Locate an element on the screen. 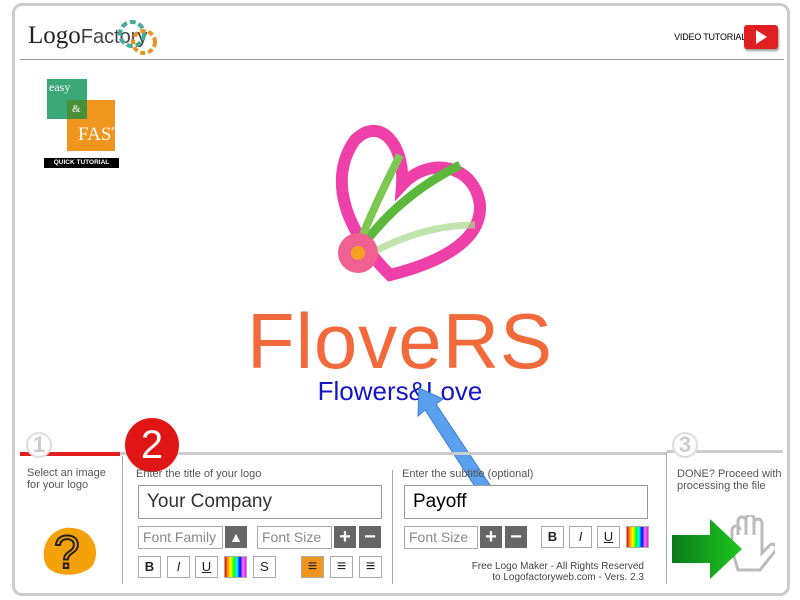 The height and width of the screenshot is (600, 800). subtitle-label: Enter the subtitle (optional) is located at coordinates (468, 474).